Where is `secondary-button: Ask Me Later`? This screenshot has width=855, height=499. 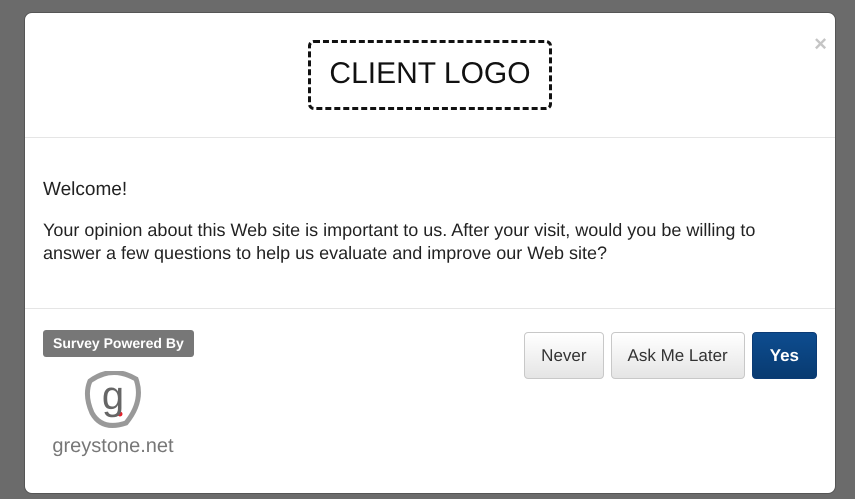 secondary-button: Ask Me Later is located at coordinates (677, 355).